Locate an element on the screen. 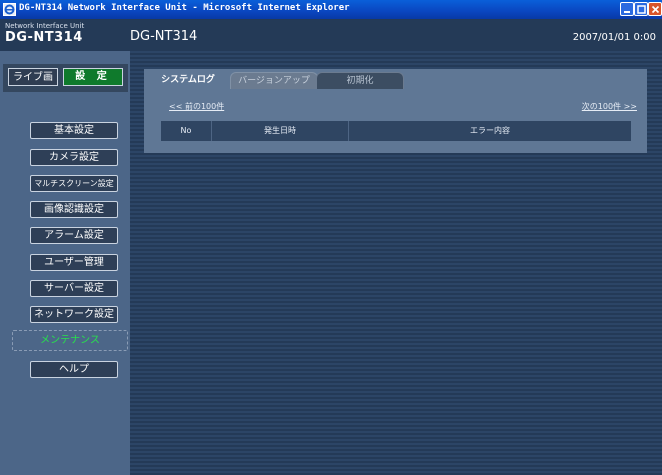 The image size is (662, 475). setup-button: 設 定 is located at coordinates (93, 77).